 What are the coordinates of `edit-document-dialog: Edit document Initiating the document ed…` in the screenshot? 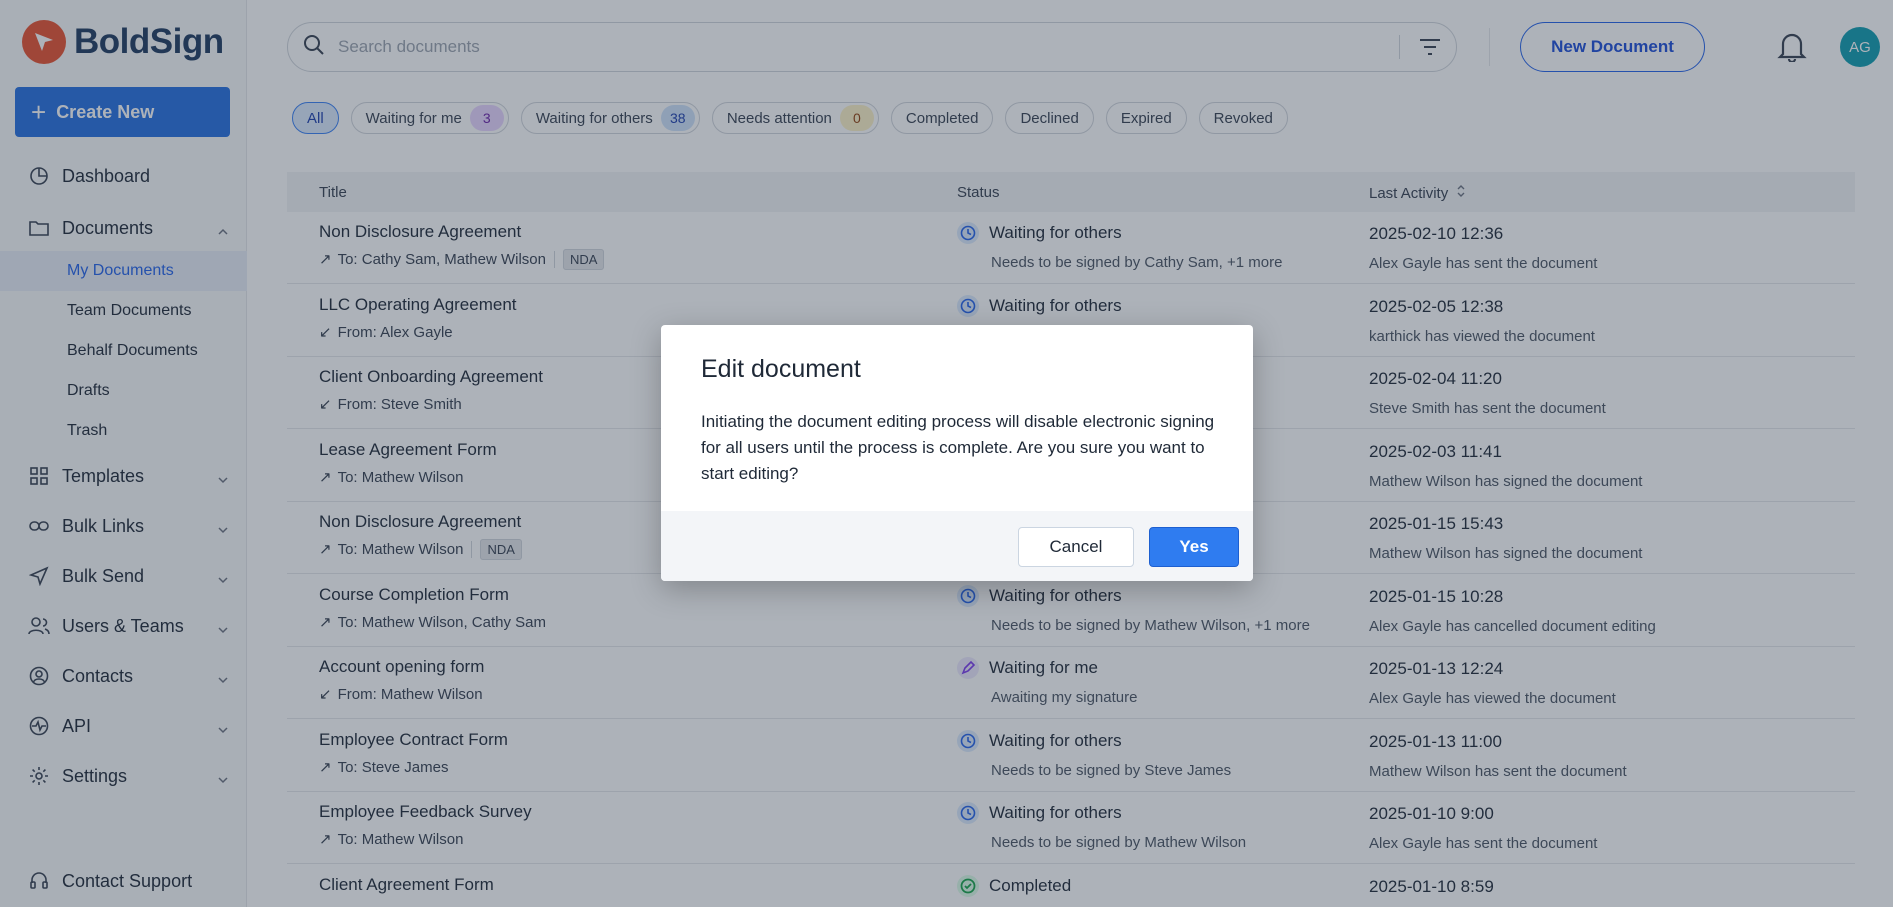 It's located at (957, 453).